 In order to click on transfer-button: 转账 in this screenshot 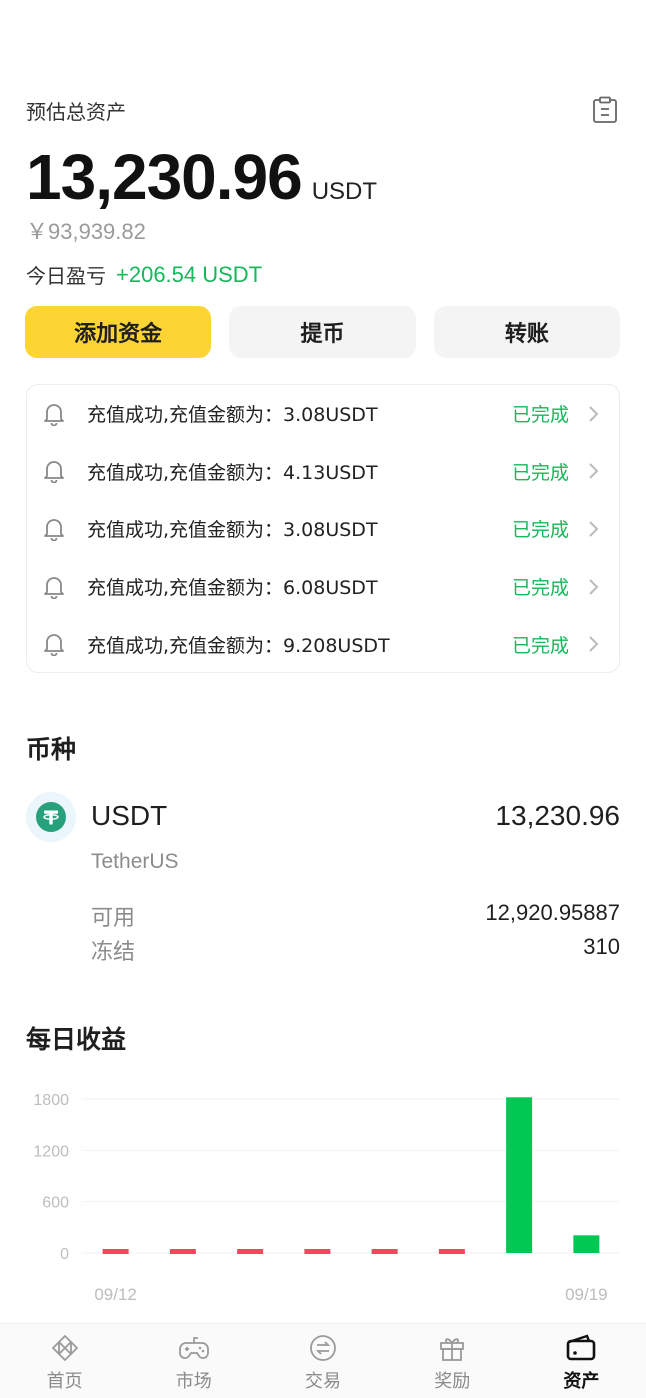, I will do `click(526, 332)`.